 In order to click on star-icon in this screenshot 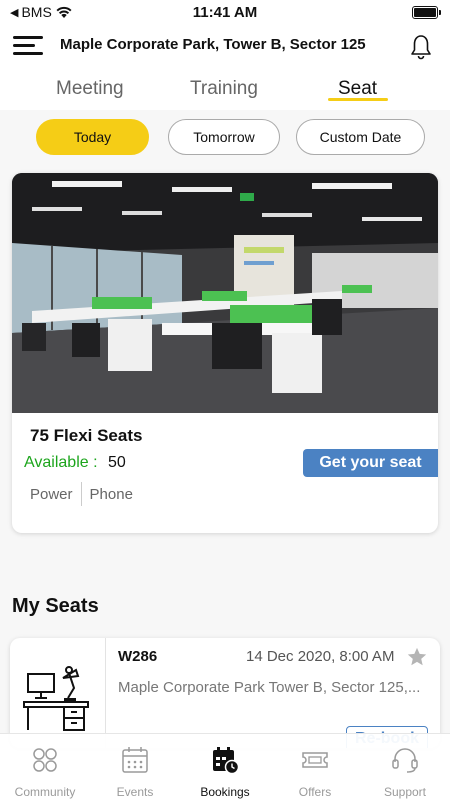, I will do `click(417, 657)`.